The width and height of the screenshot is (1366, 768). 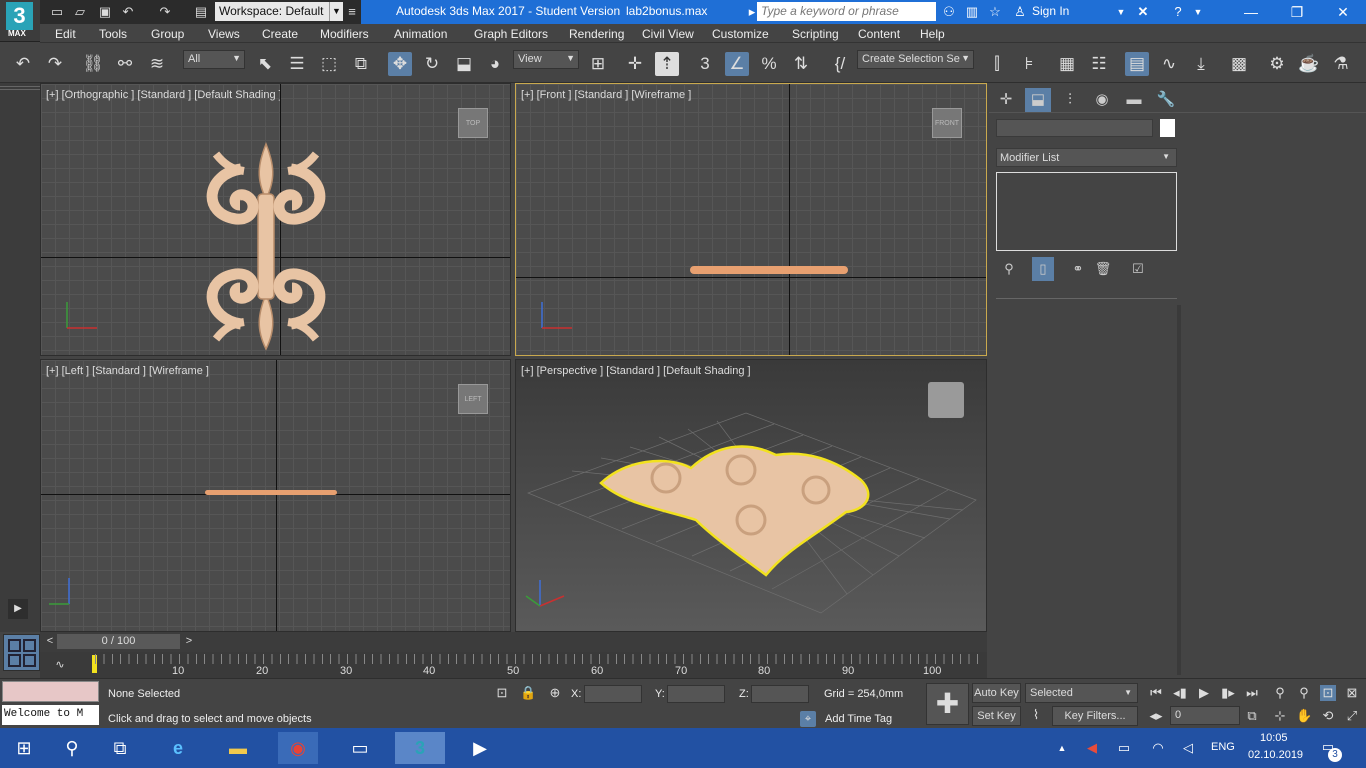 What do you see at coordinates (596, 34) in the screenshot?
I see `menu-rendering: Rendering` at bounding box center [596, 34].